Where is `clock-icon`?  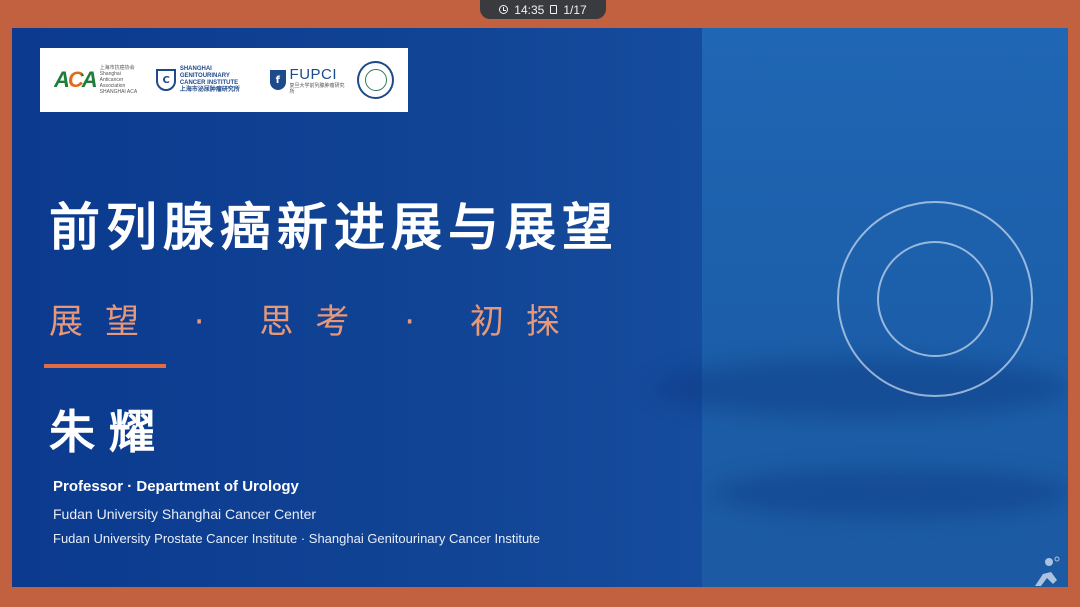 clock-icon is located at coordinates (504, 9).